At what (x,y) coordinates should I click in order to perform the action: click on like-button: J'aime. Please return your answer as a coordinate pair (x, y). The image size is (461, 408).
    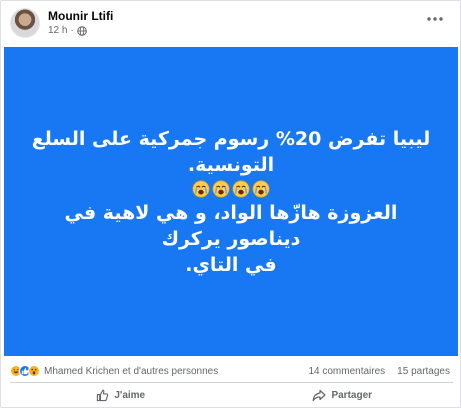
    Looking at the image, I should click on (121, 395).